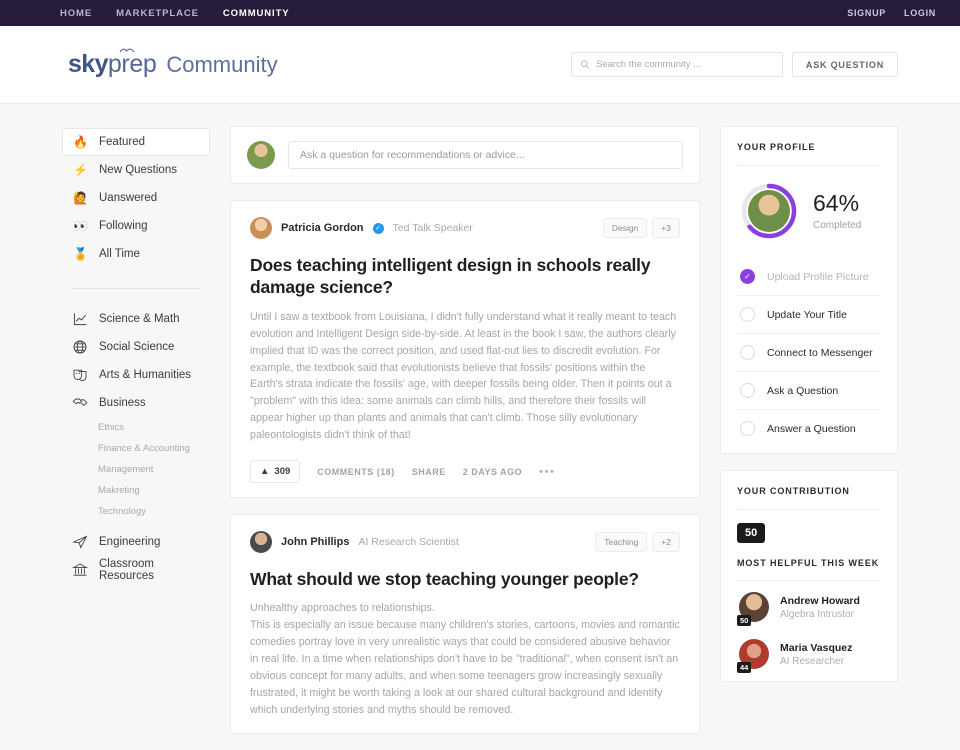 This screenshot has width=960, height=750. I want to click on sidebar-item-all-time: 🏅 All Time, so click(136, 254).